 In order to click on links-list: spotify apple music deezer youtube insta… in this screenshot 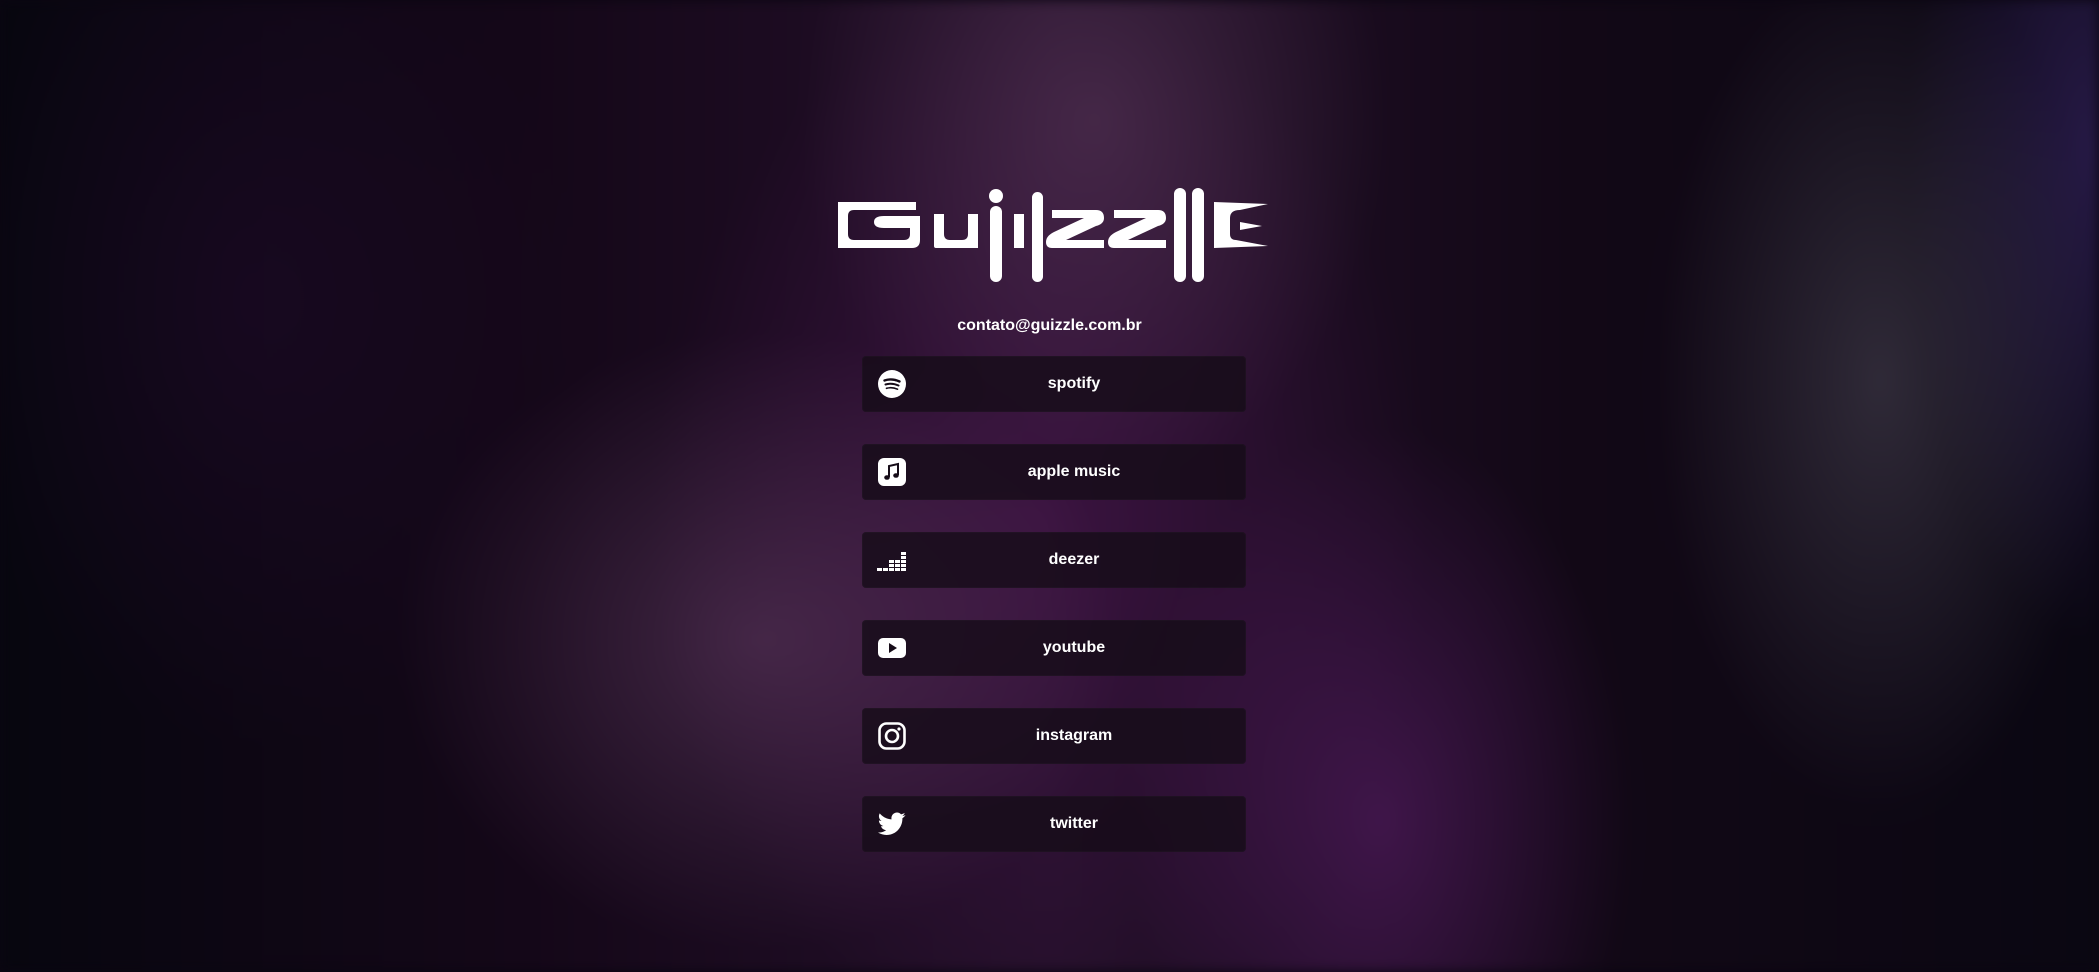, I will do `click(1054, 620)`.